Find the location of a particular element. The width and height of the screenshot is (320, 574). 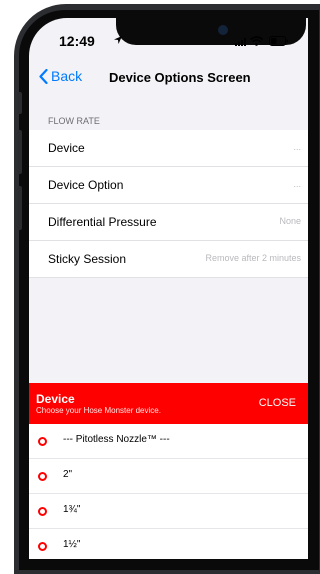

volume-down-button is located at coordinates (19, 208).